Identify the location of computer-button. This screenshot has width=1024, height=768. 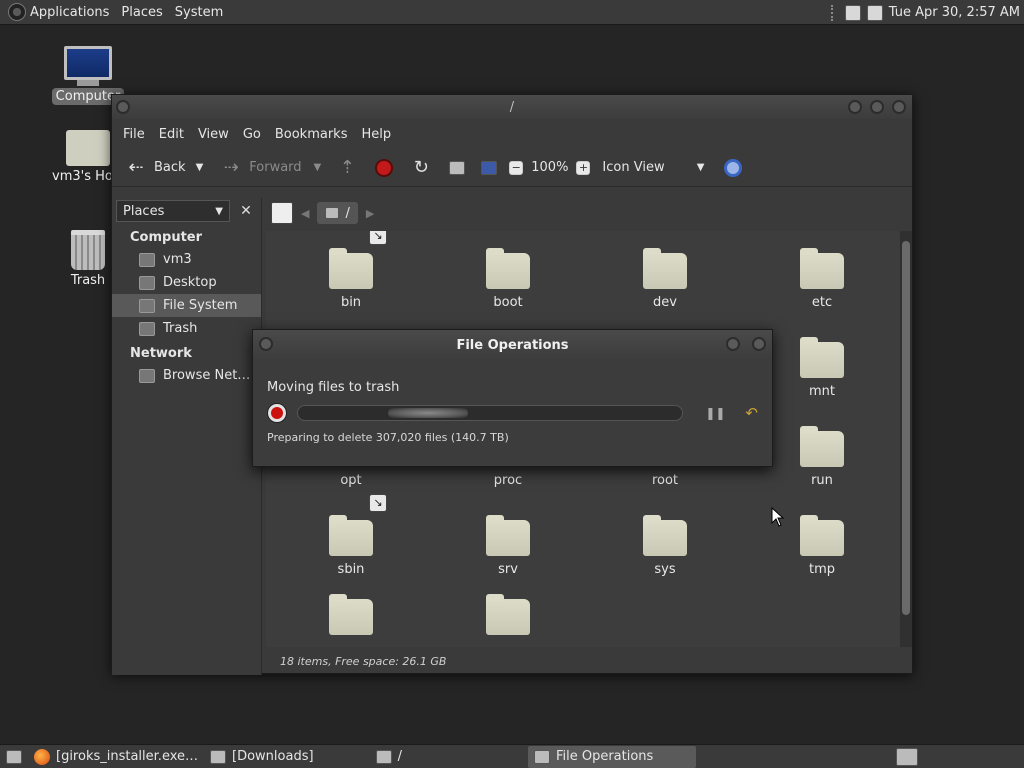
(489, 168).